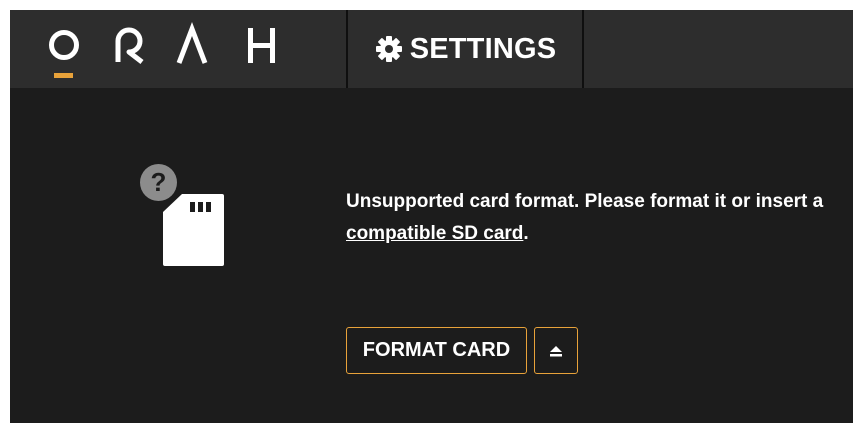 The height and width of the screenshot is (423, 864). I want to click on orah-logo-mark, so click(162, 49).